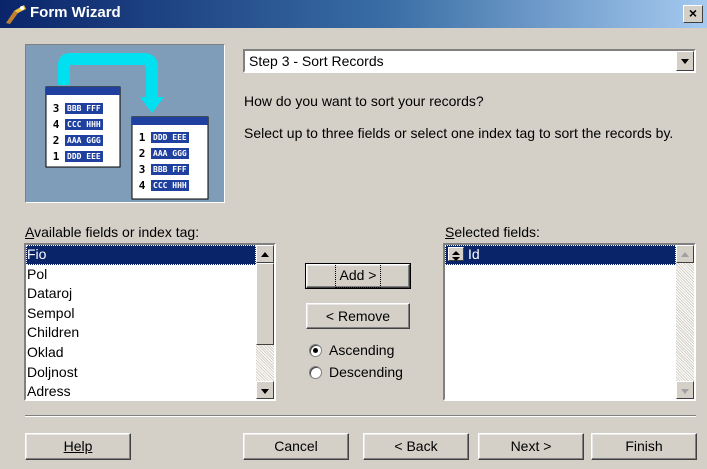  What do you see at coordinates (366, 372) in the screenshot?
I see `descending-label: Descending` at bounding box center [366, 372].